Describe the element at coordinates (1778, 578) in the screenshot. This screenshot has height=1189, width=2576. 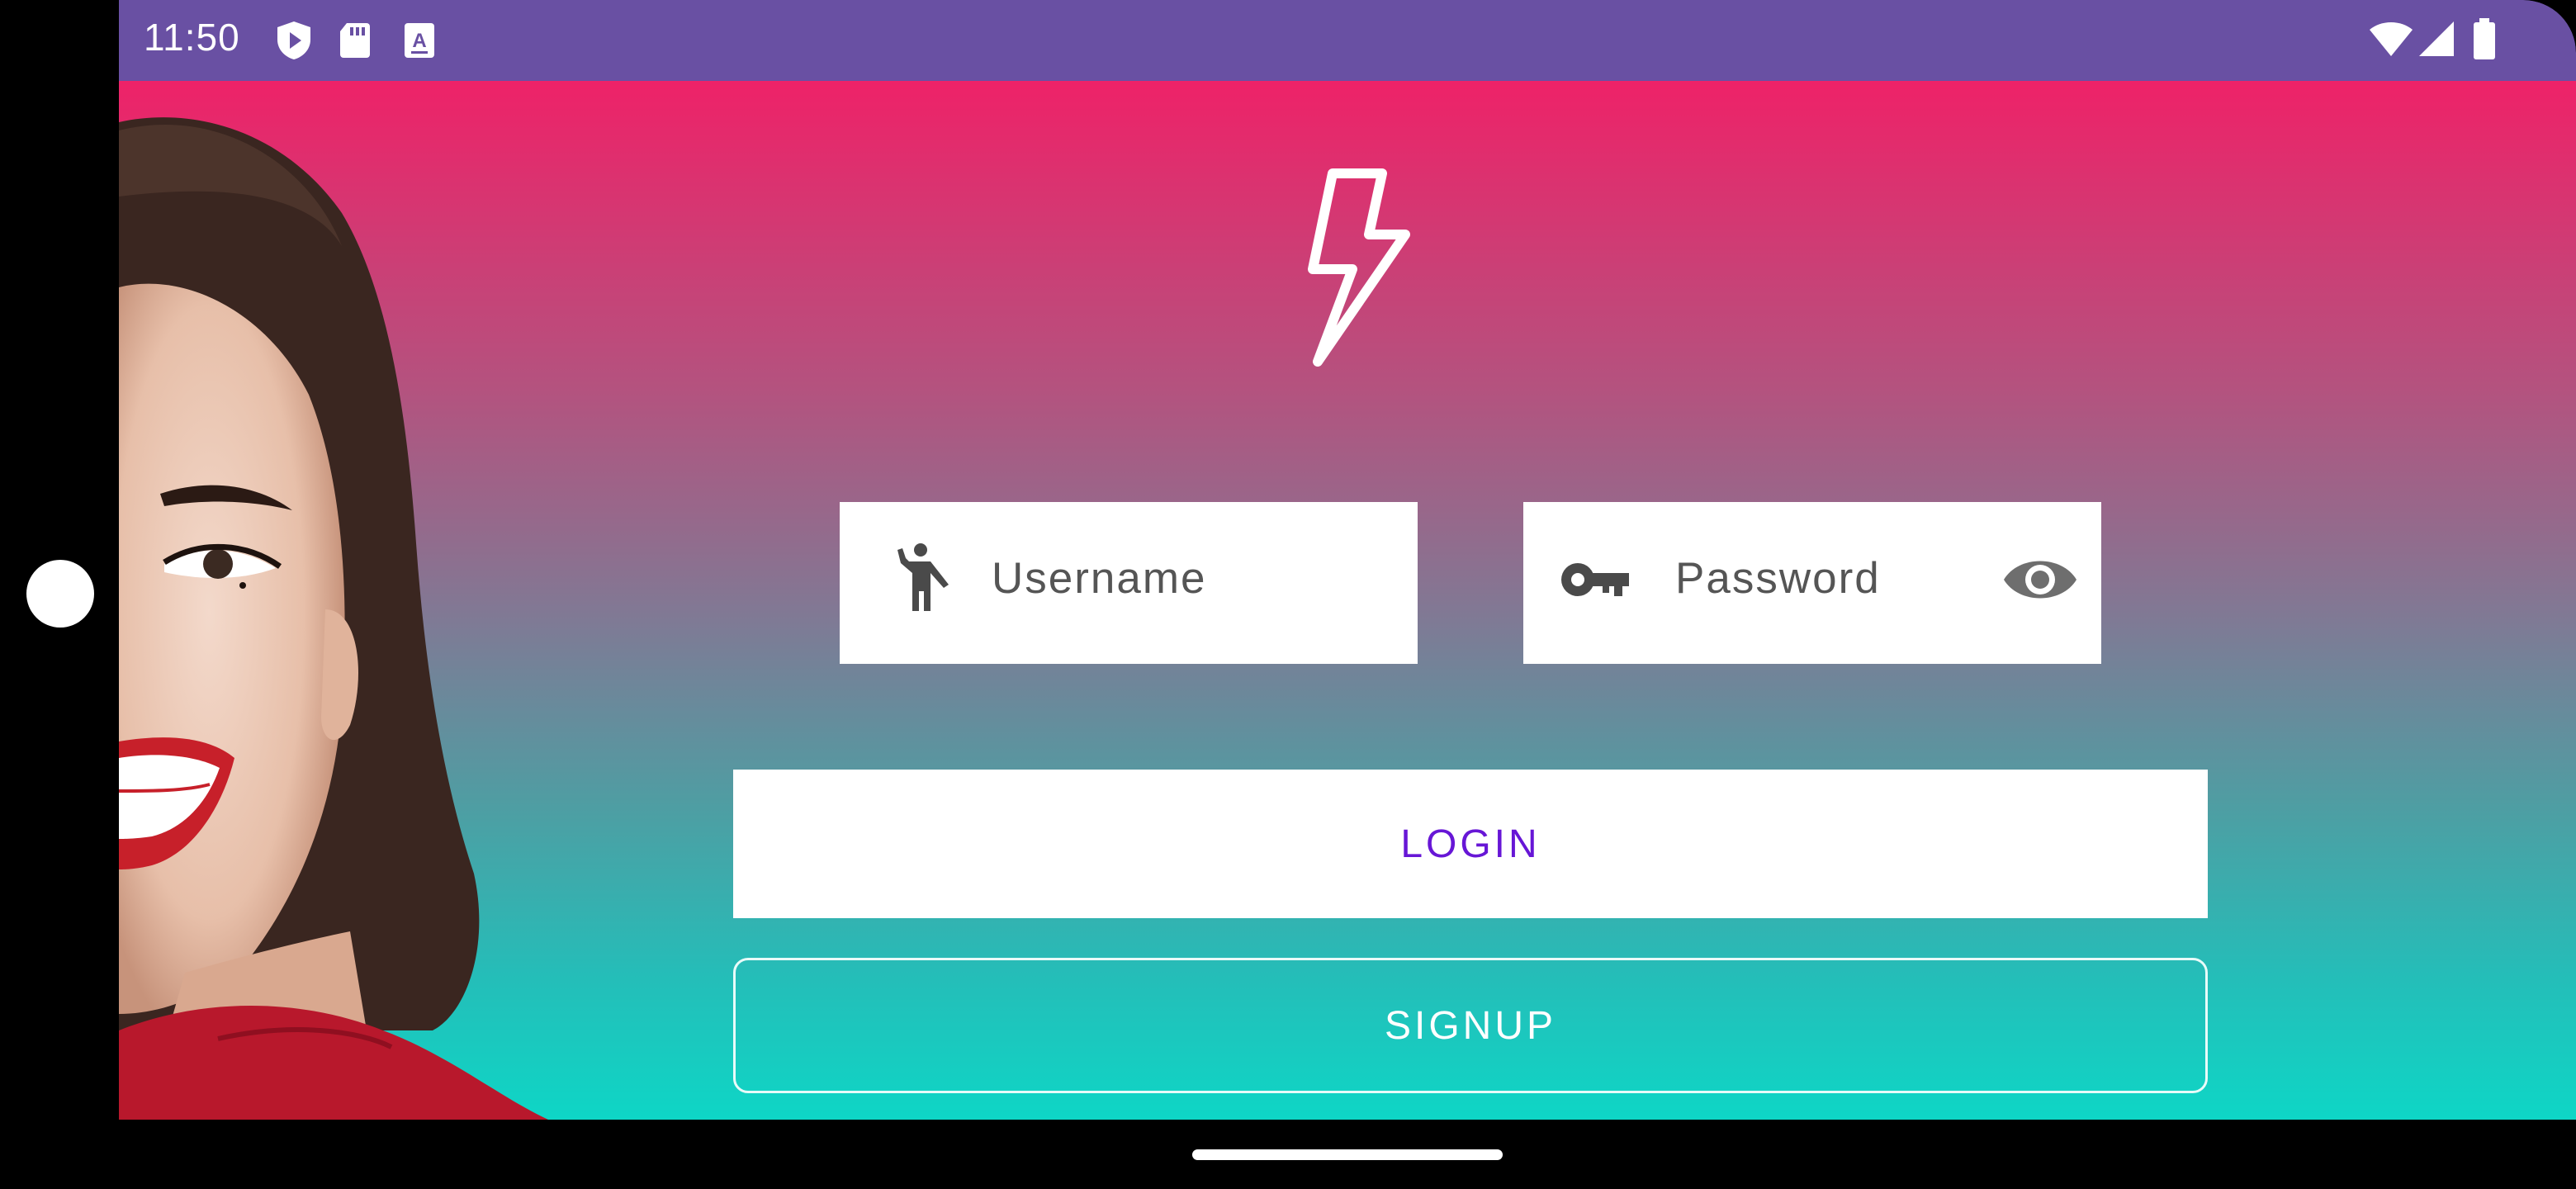
I see `password-placeholder: Password` at that location.